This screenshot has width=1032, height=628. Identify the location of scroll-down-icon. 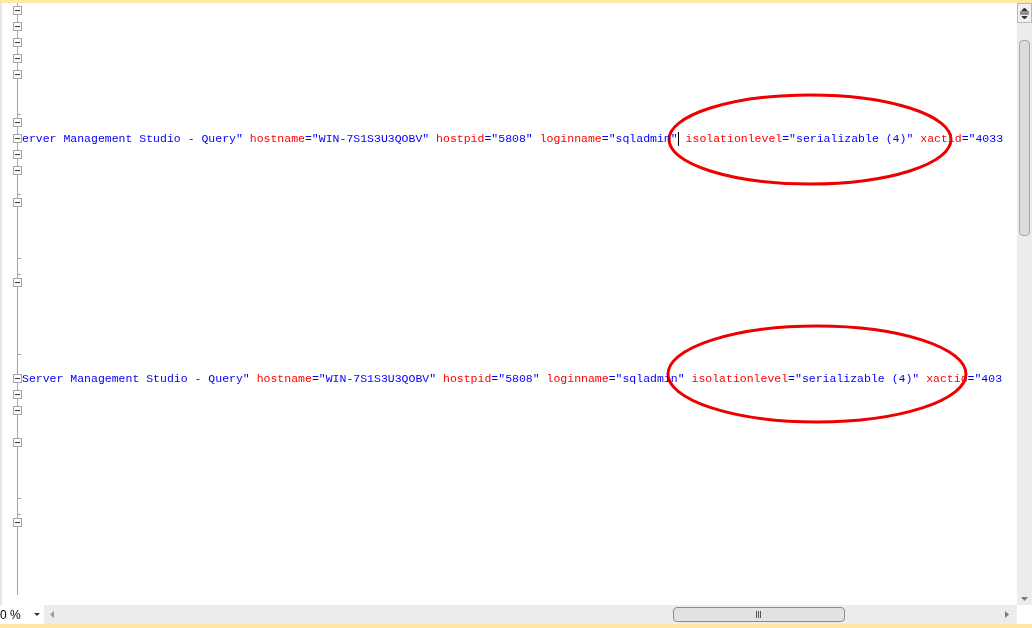
(1024, 599).